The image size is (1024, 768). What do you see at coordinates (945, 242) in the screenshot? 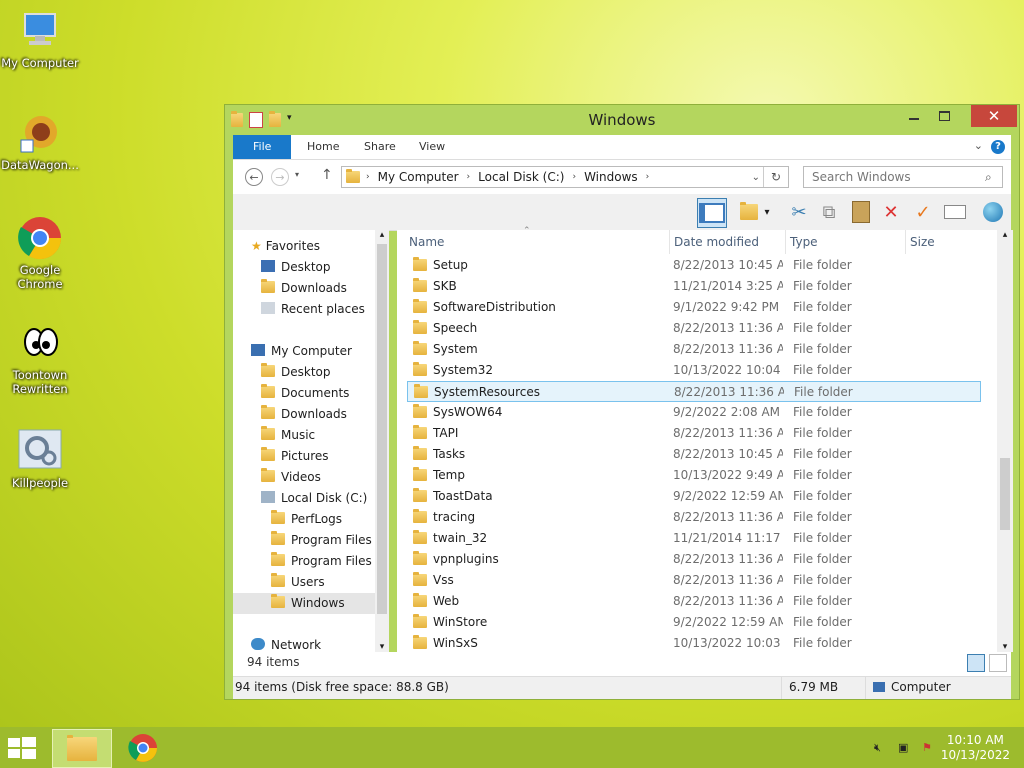
I see `column-header-size: Size` at bounding box center [945, 242].